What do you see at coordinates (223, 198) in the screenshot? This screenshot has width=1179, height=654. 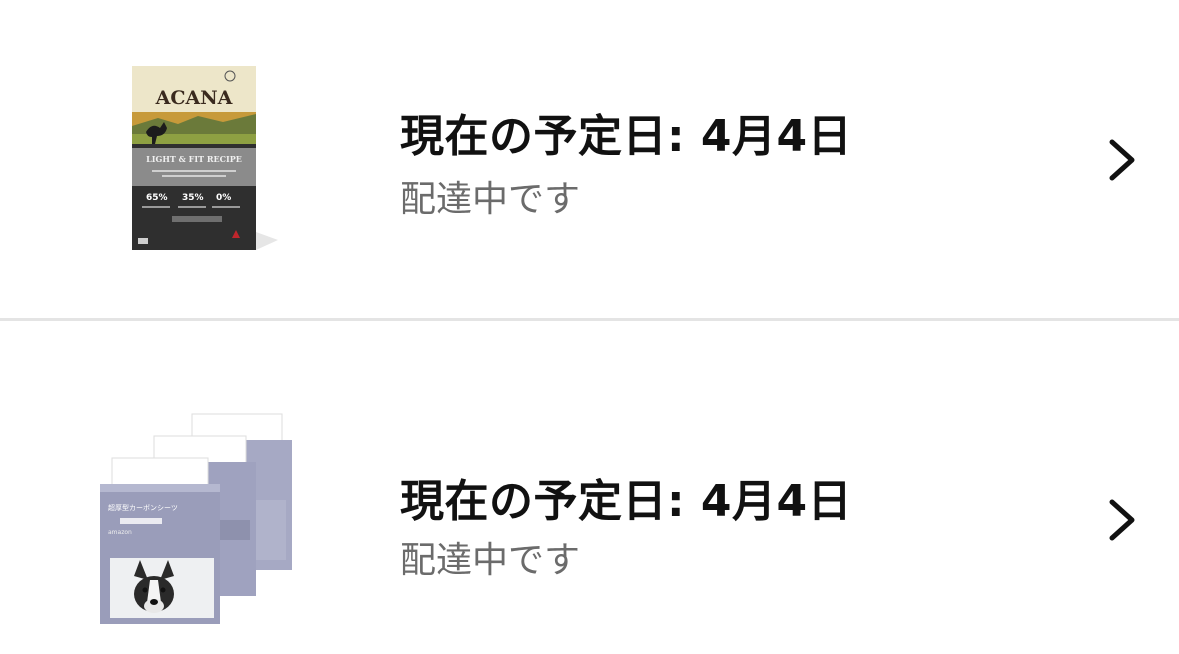 I see `bag-stat-3: 0%` at bounding box center [223, 198].